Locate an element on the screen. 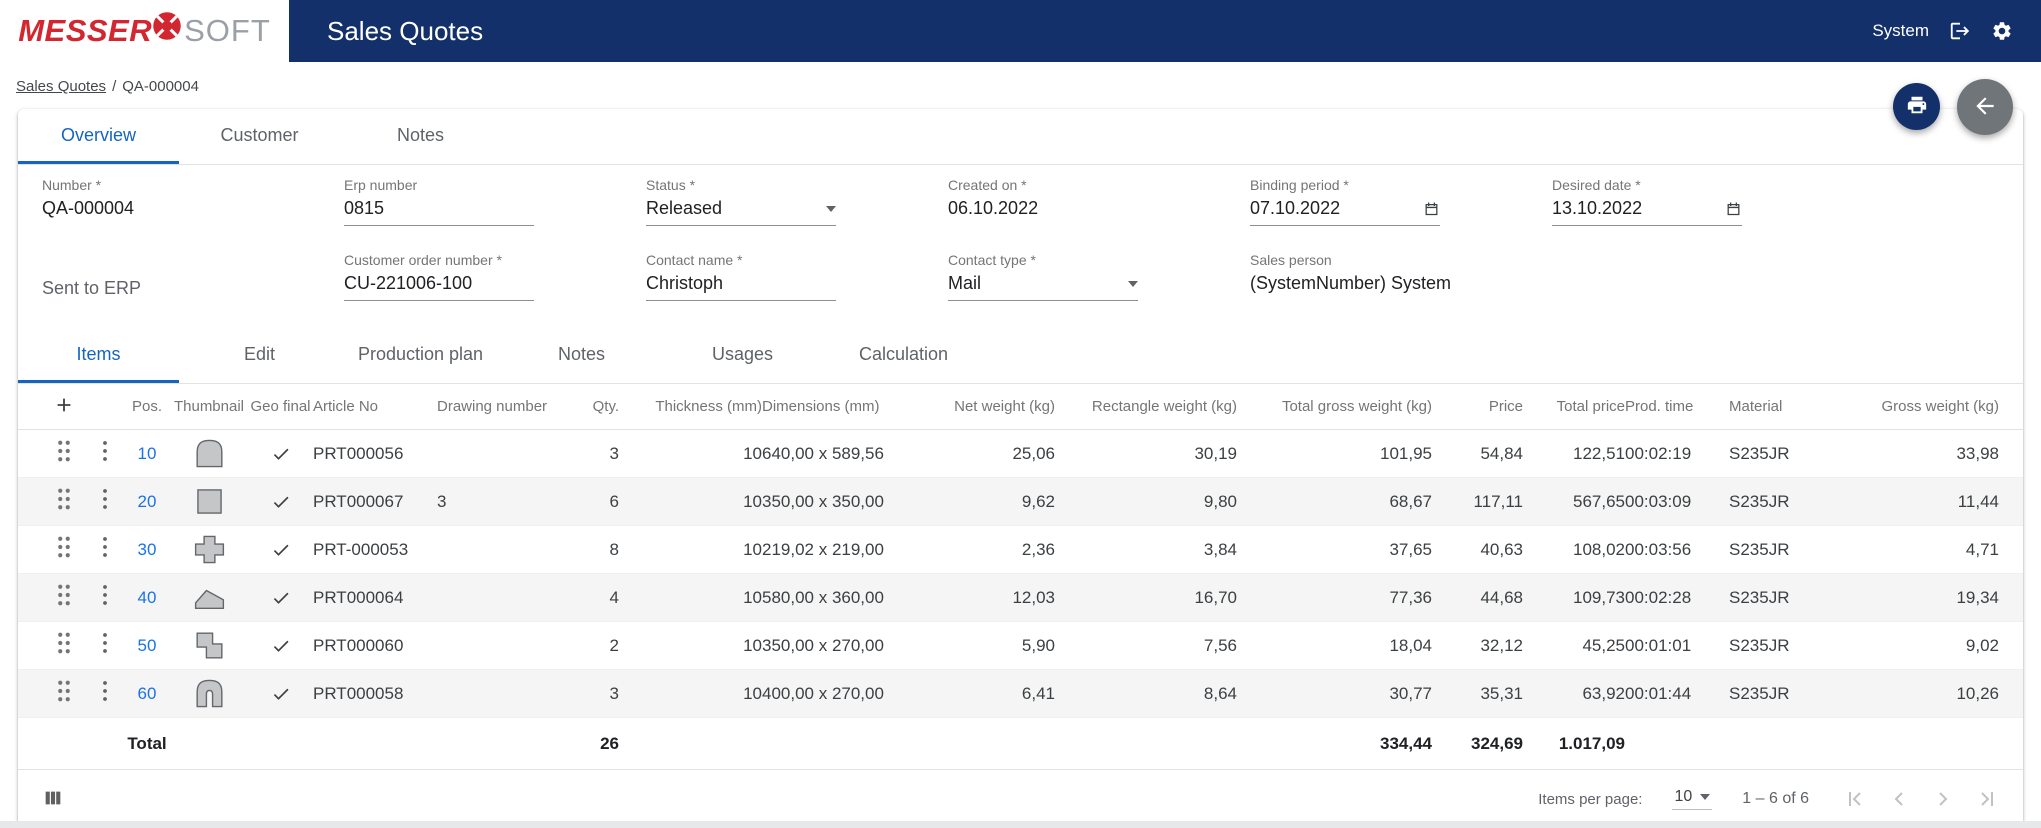  items-per-page-select: 10 is located at coordinates (1692, 799).